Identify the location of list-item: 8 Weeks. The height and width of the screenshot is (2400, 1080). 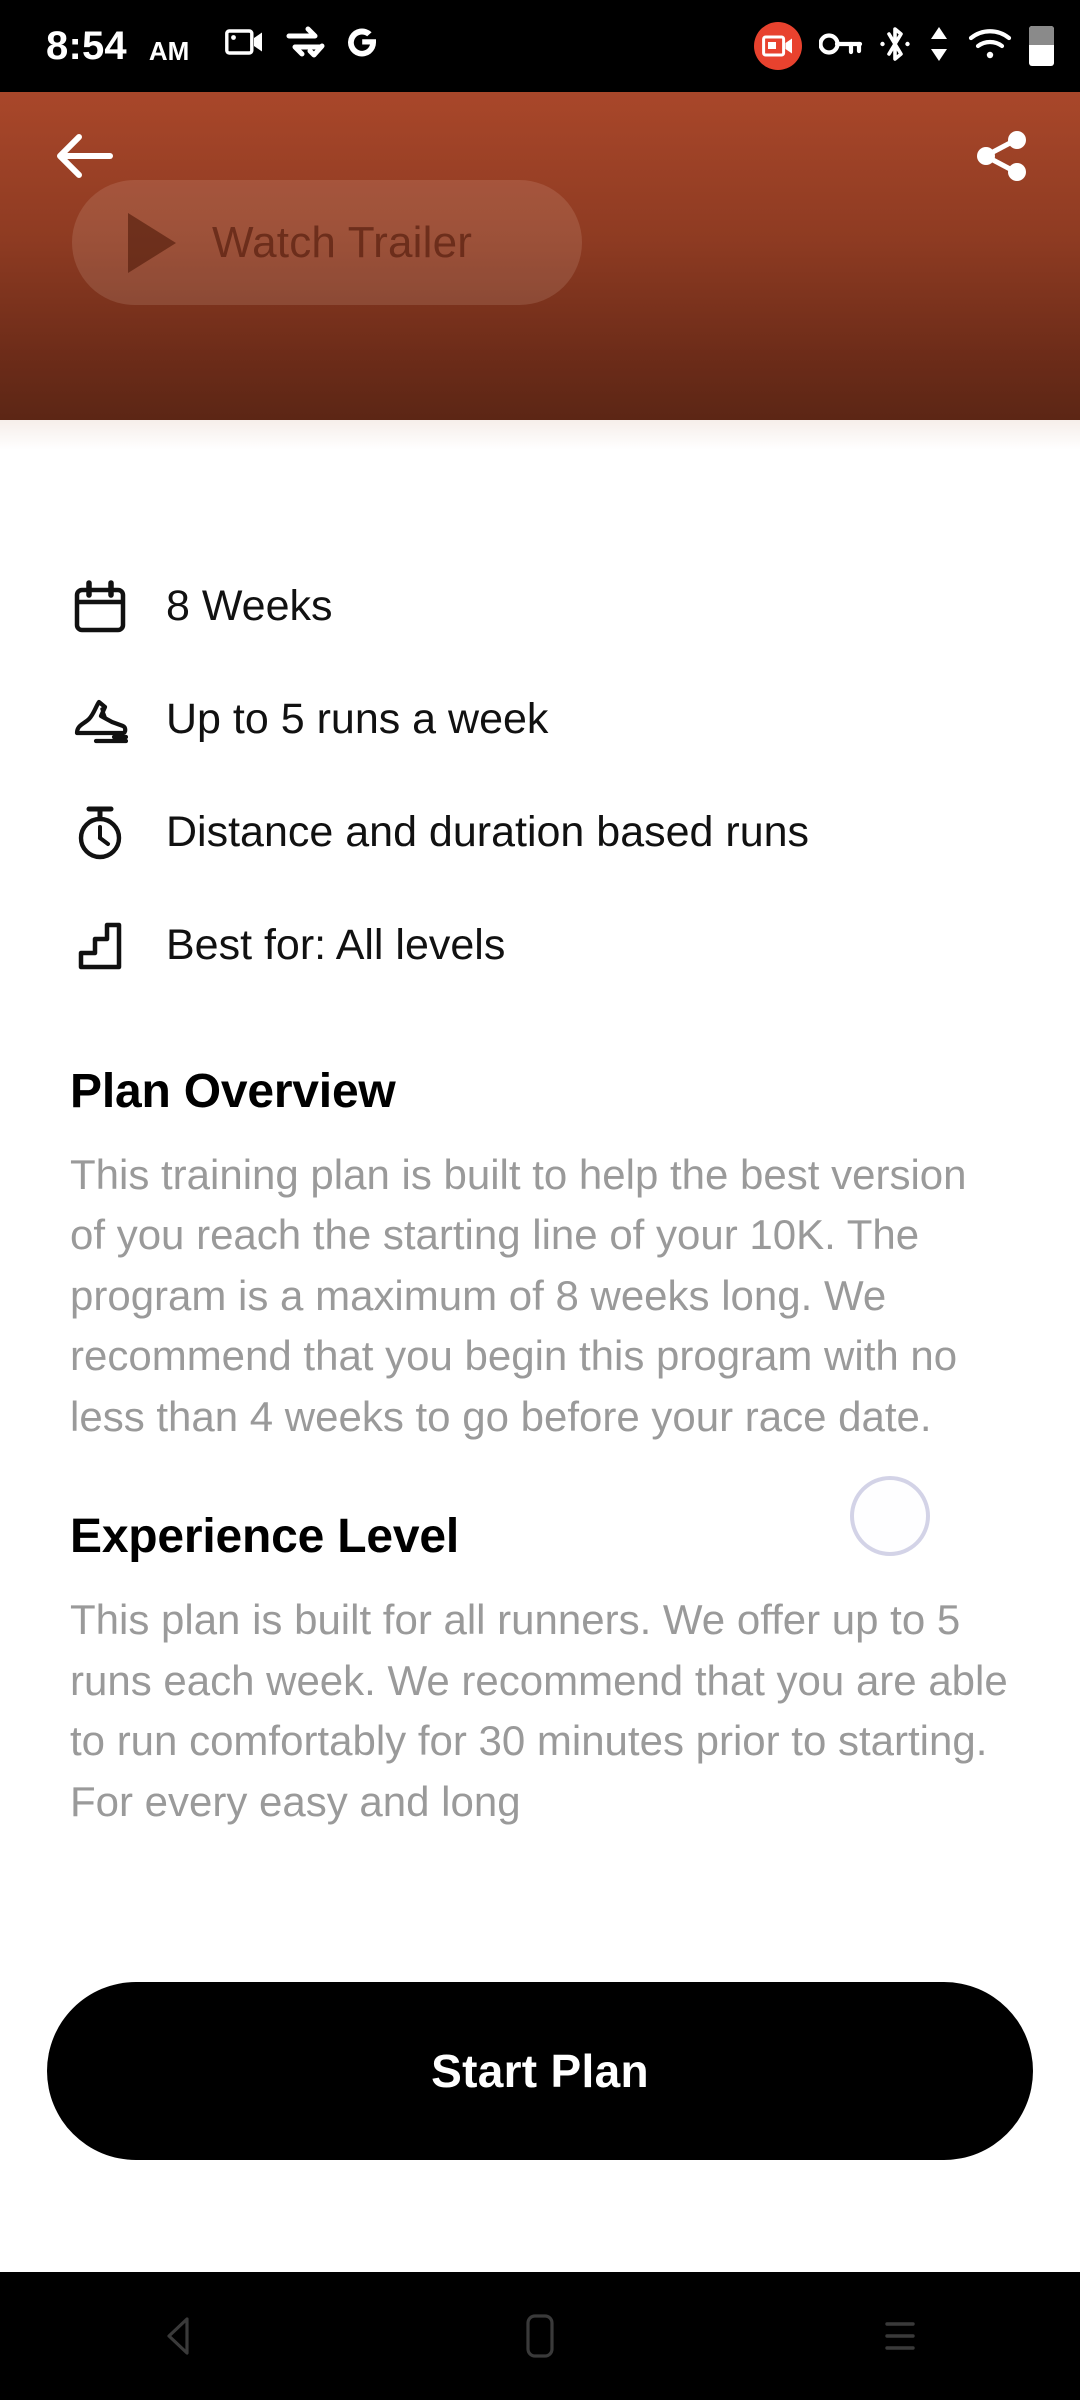
(540, 606).